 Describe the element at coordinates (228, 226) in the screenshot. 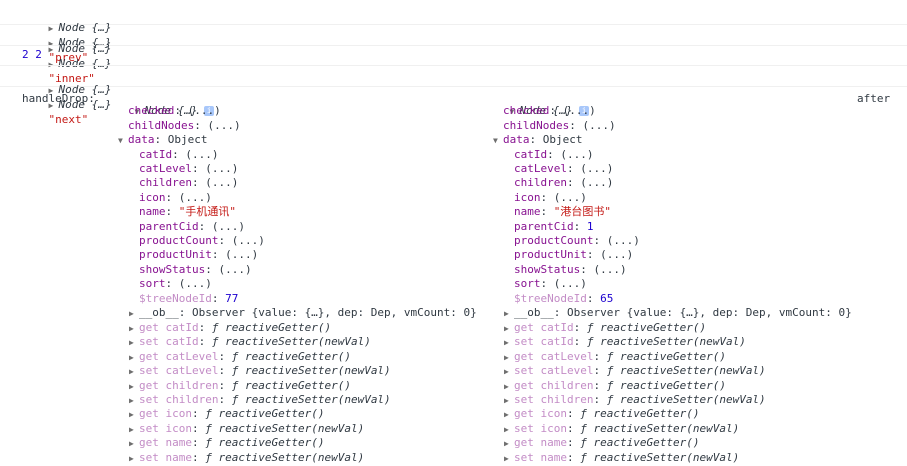

I see `field-parentCid-value: (...)` at that location.